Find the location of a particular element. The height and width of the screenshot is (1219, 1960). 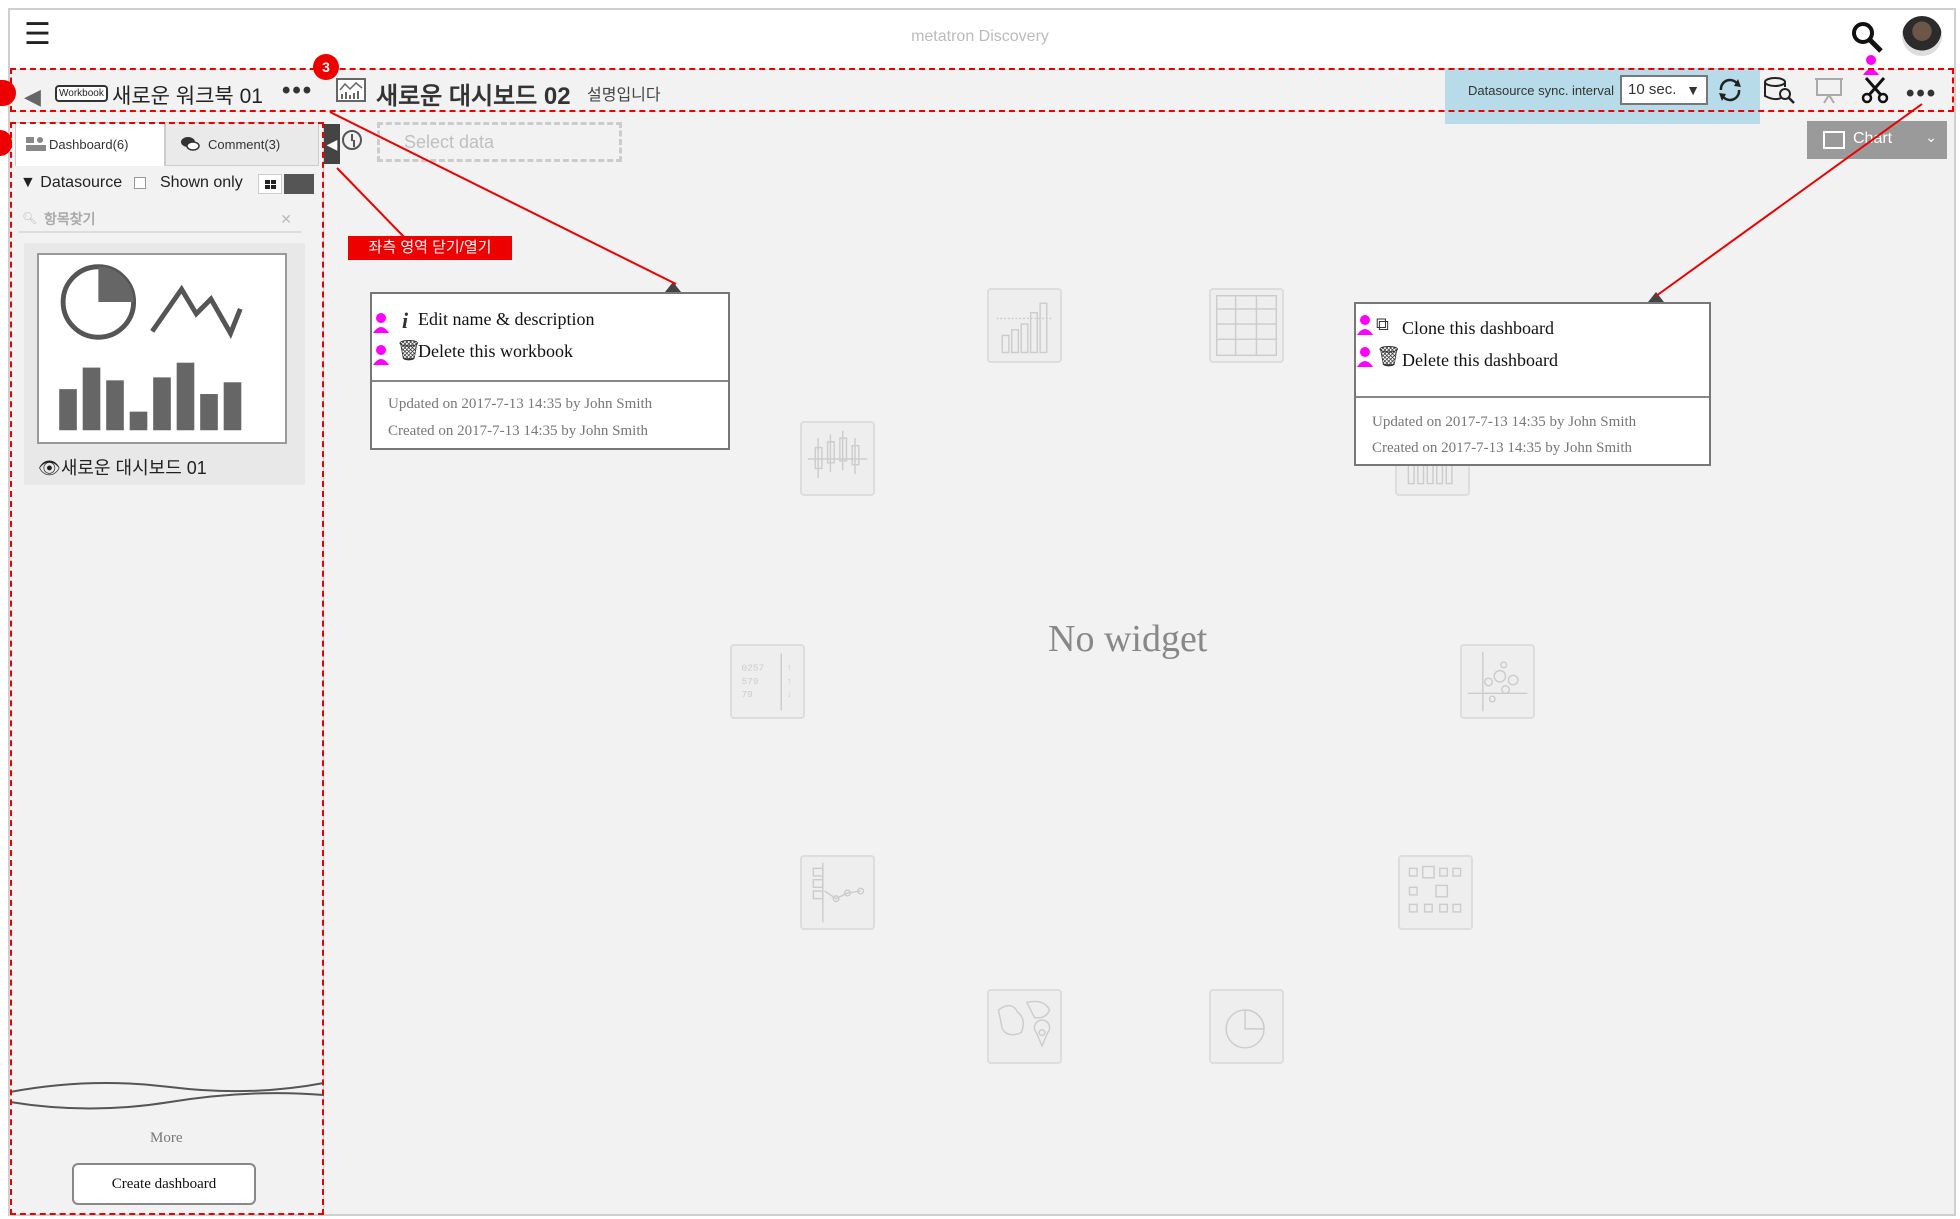

chart-add-icon is located at coordinates (1834, 140).